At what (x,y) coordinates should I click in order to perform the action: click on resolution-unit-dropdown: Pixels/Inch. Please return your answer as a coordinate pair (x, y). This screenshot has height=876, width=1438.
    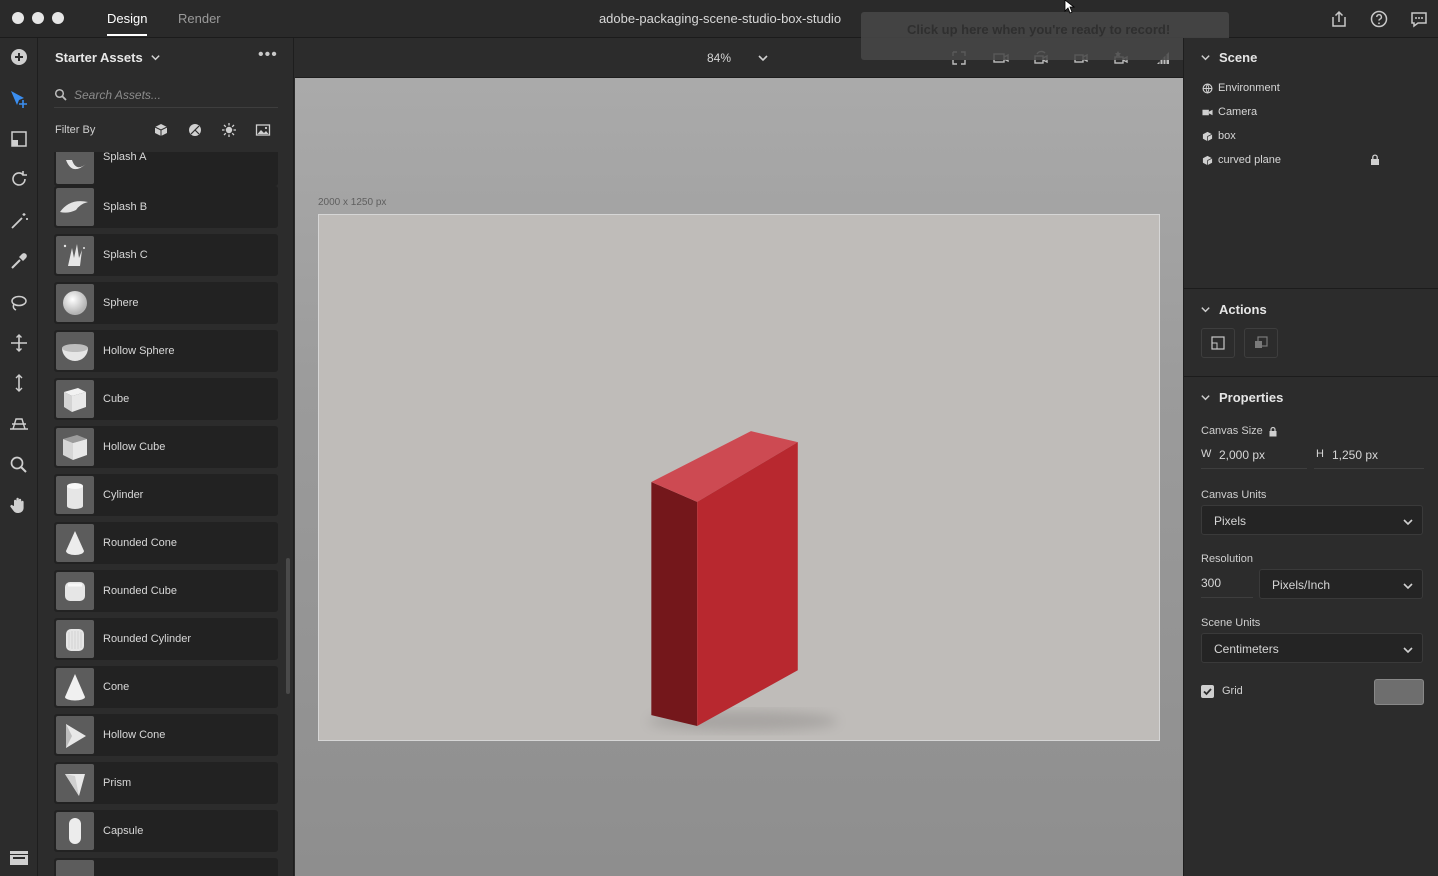
    Looking at the image, I should click on (1341, 584).